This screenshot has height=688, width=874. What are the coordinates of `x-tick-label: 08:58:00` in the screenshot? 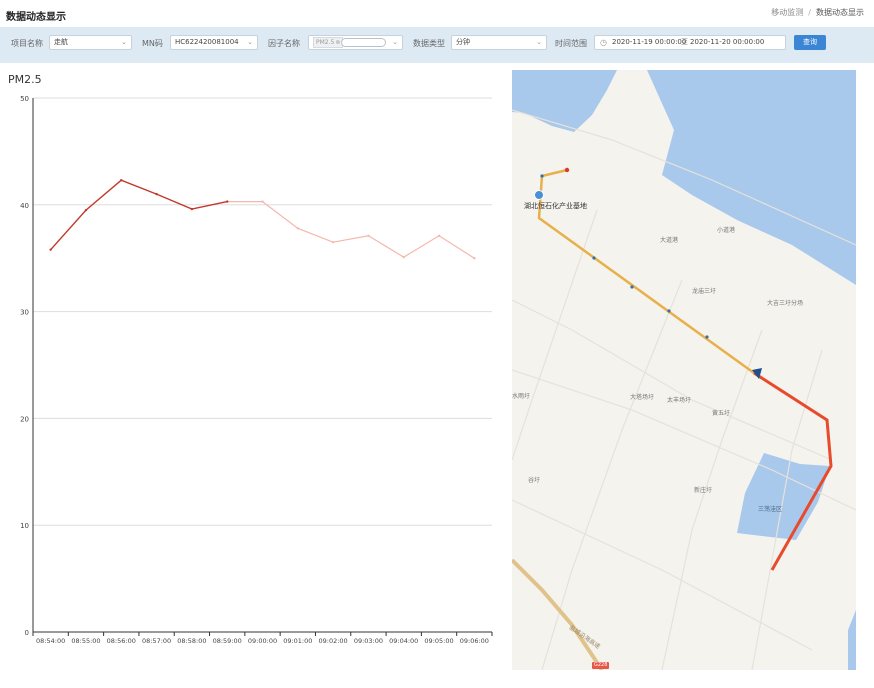 It's located at (191, 641).